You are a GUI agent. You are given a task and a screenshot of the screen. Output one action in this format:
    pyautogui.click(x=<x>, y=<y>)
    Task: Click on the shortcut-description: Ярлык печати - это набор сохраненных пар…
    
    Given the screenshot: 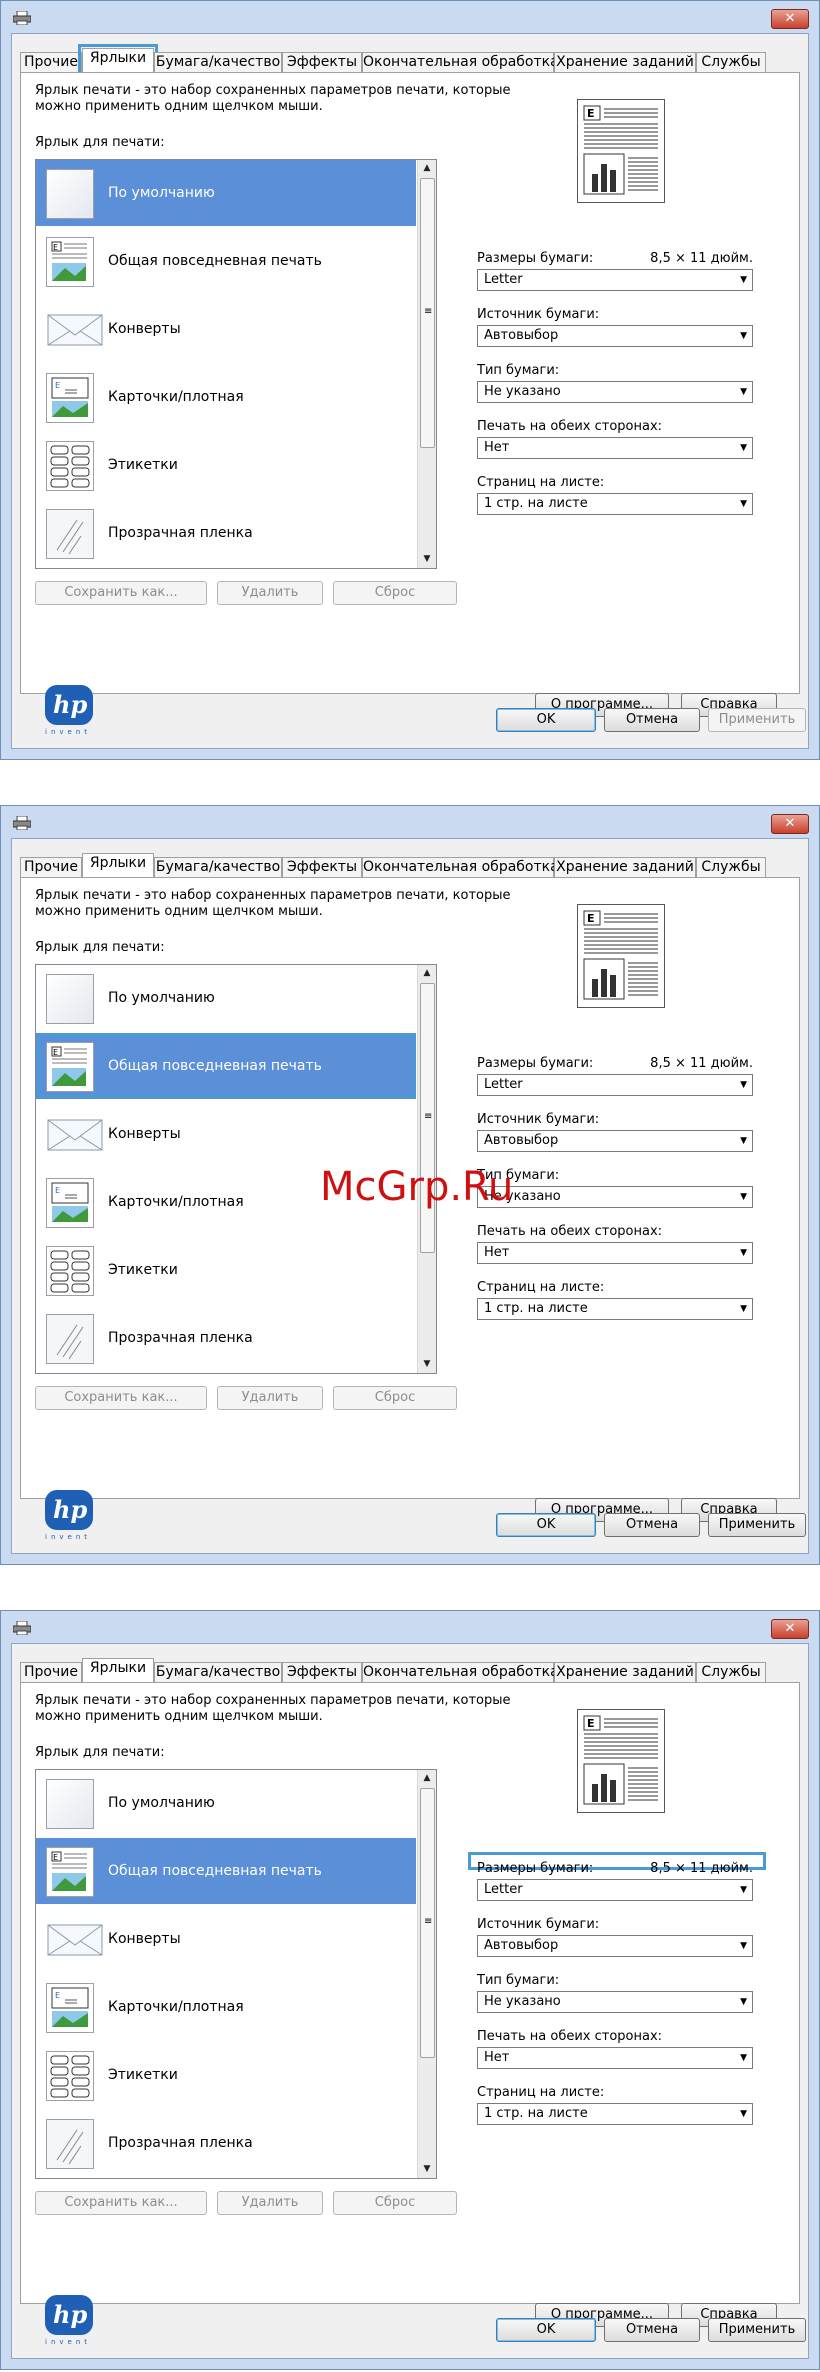 What is the action you would take?
    pyautogui.click(x=273, y=1708)
    